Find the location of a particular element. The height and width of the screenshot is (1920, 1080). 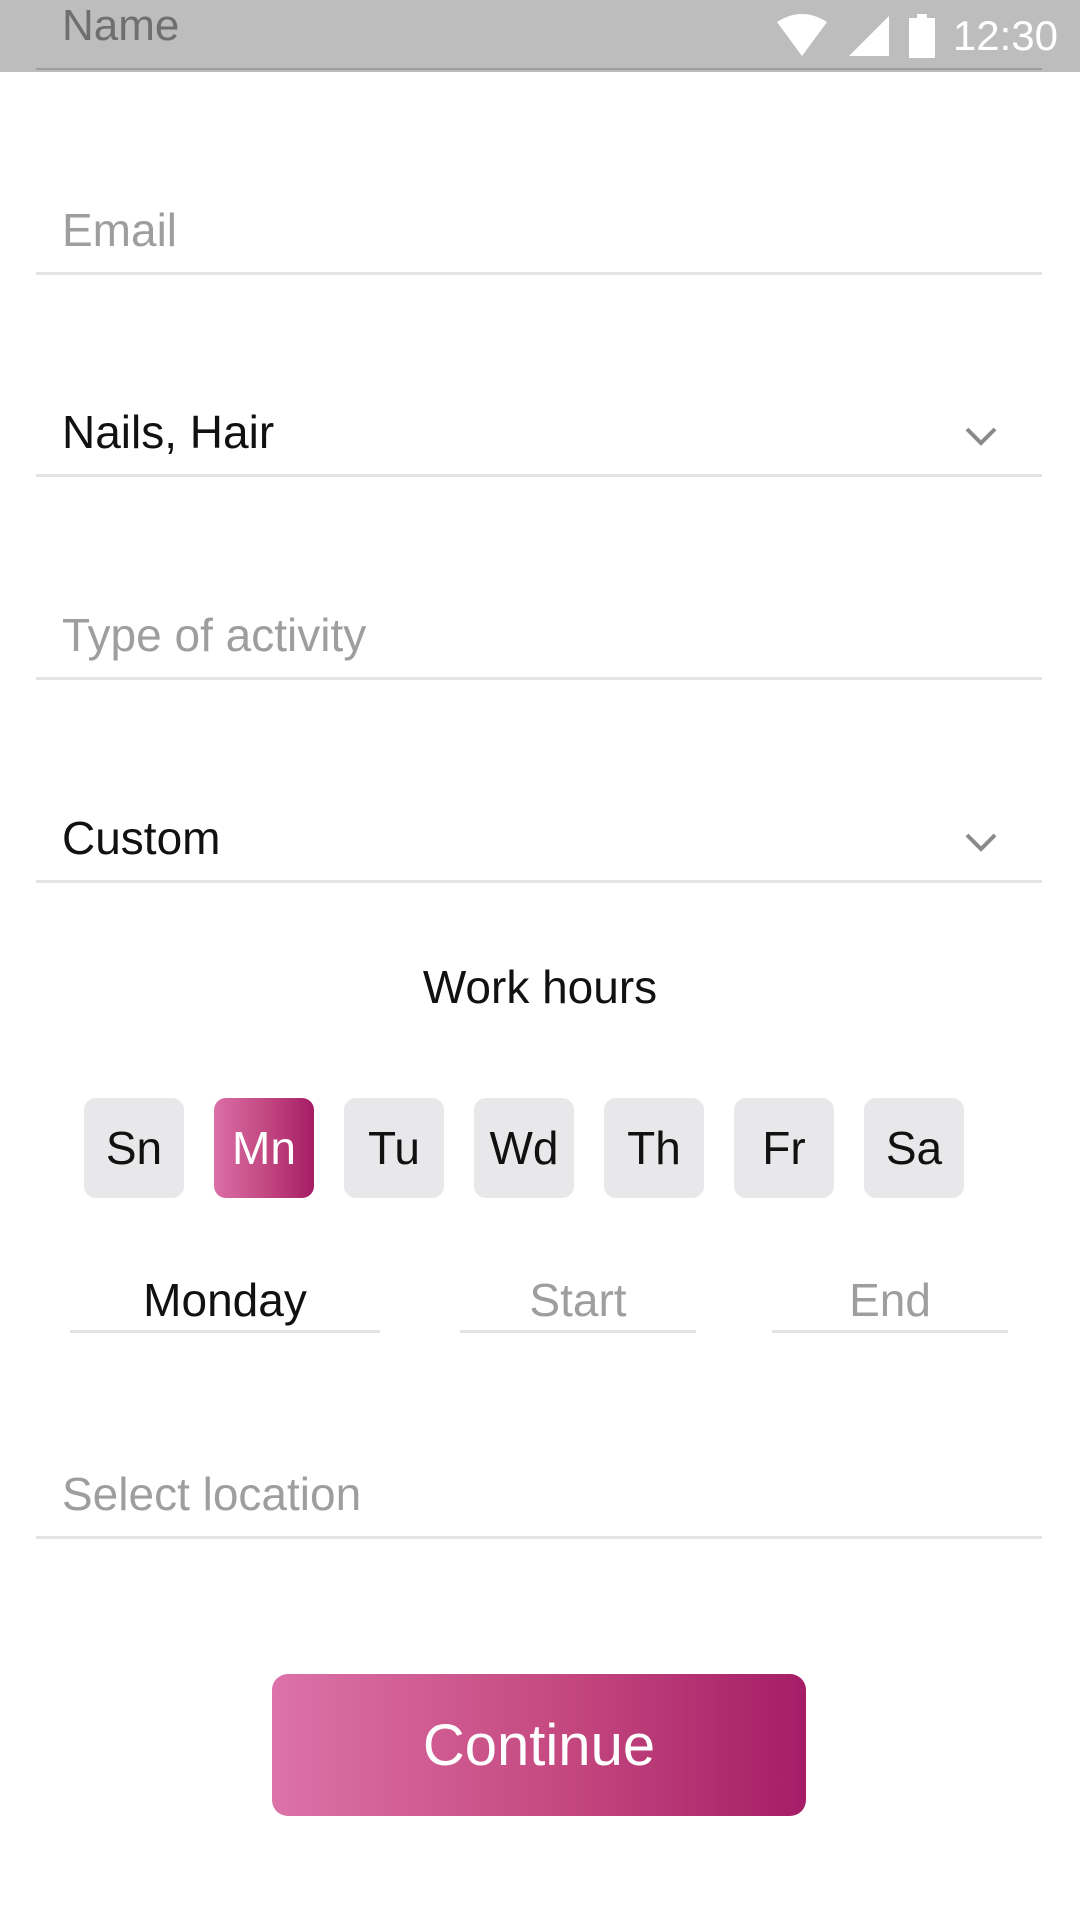

day-chip-thursday: Th is located at coordinates (654, 1148).